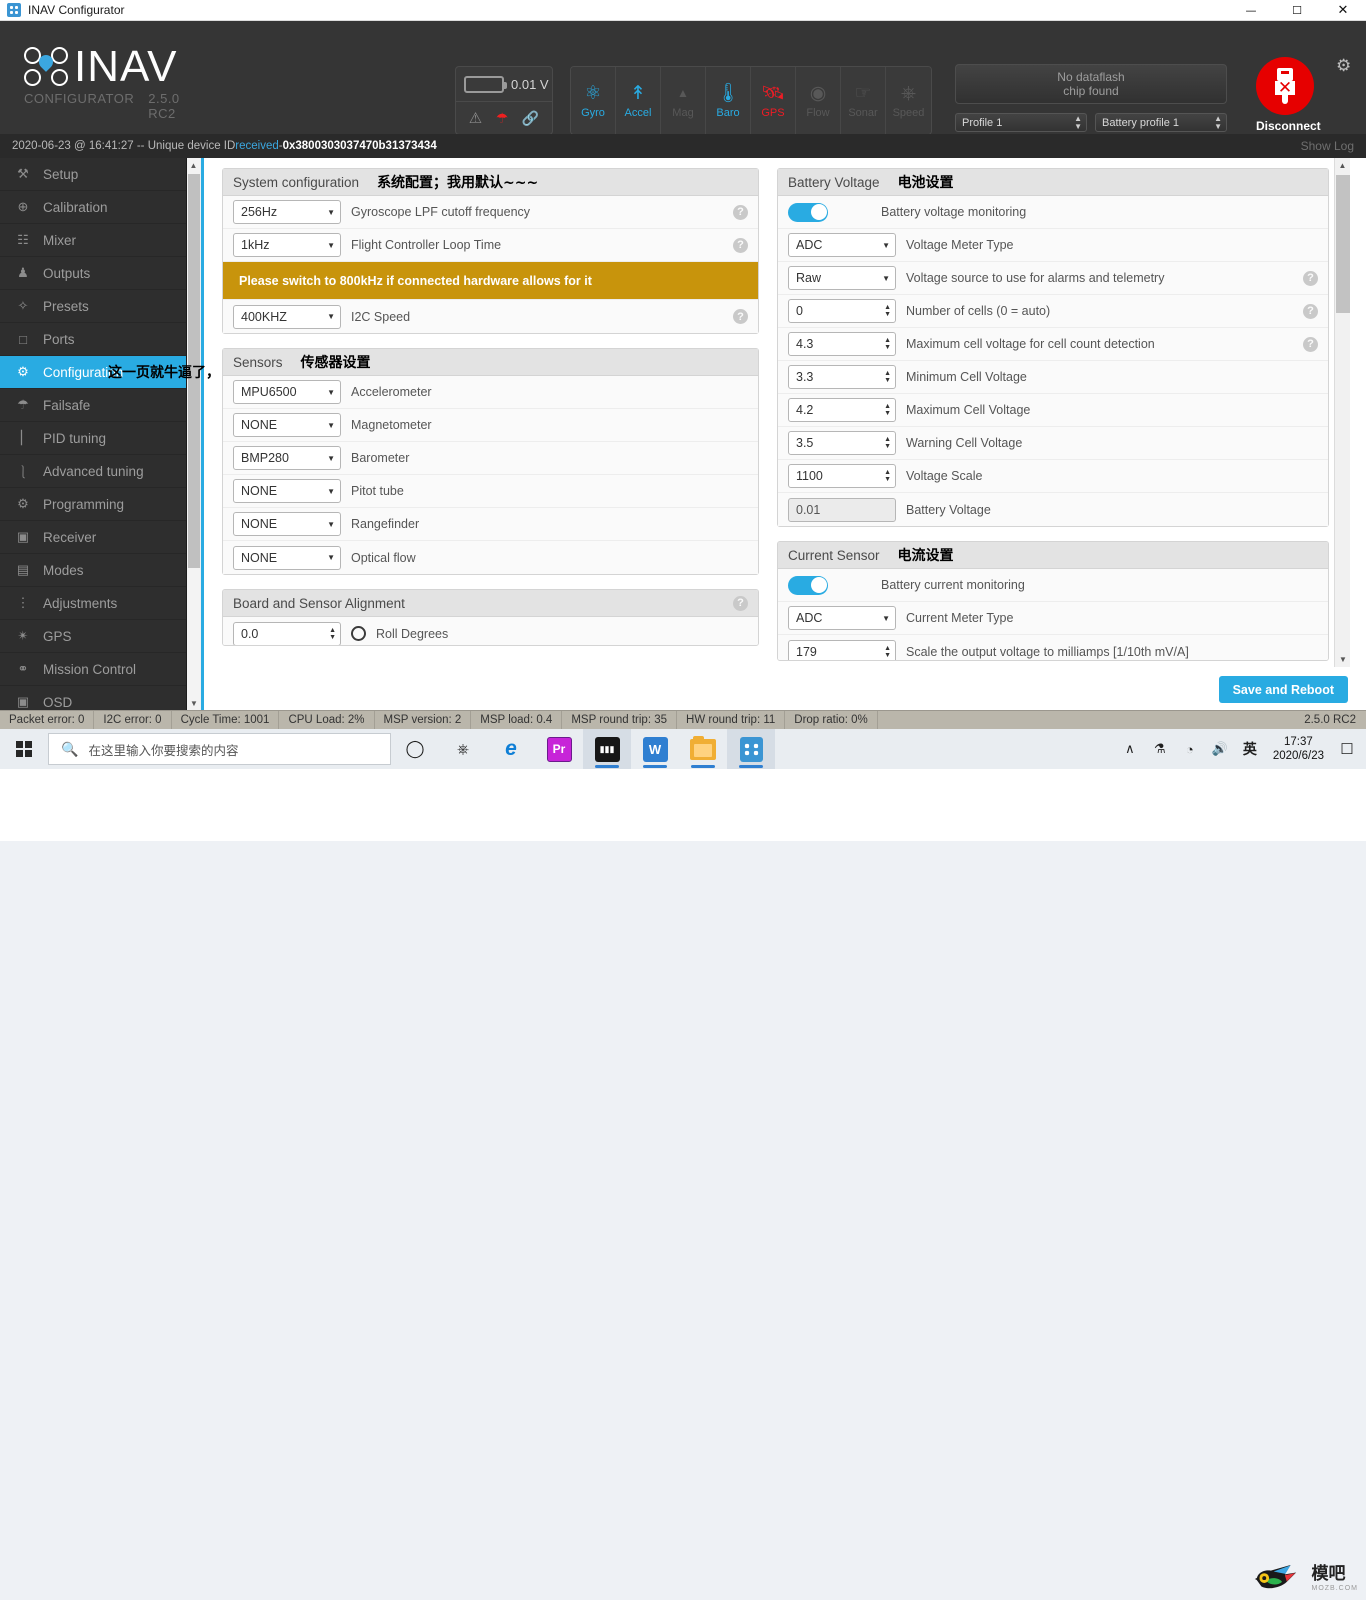  I want to click on max-cell-voltage-input: 4.2 ▲ ▼, so click(842, 410).